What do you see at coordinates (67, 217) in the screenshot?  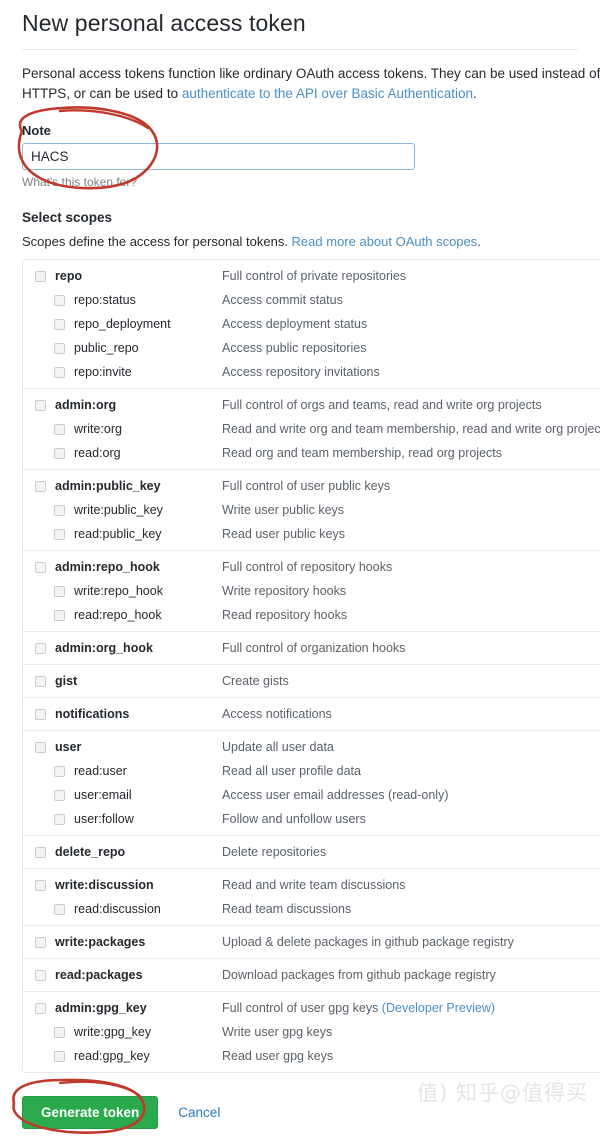 I see `select-scopes-title: Select scopes` at bounding box center [67, 217].